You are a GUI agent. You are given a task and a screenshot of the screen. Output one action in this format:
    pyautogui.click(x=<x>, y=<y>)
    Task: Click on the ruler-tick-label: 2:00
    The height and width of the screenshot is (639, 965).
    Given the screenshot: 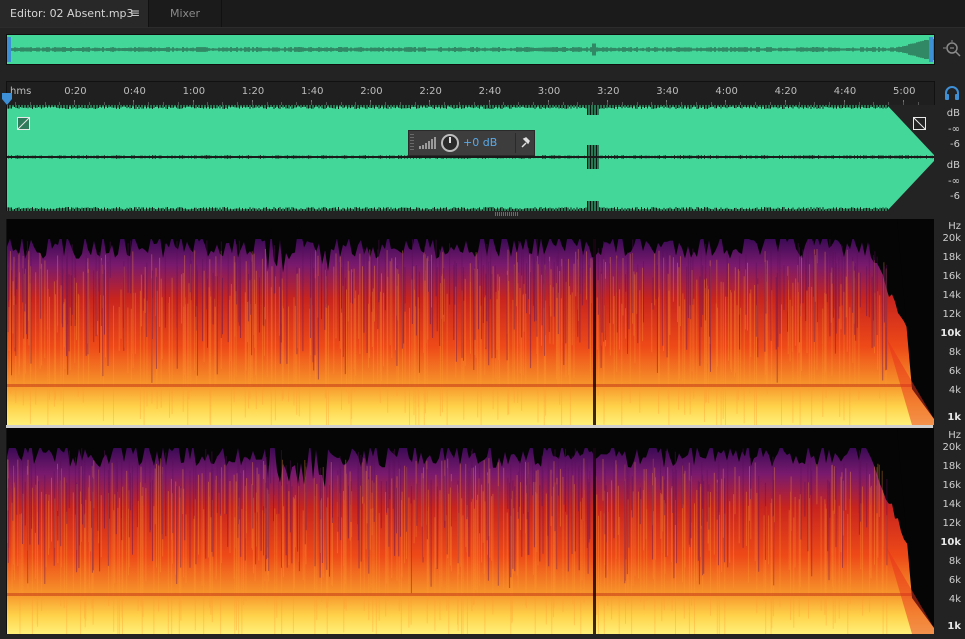 What is the action you would take?
    pyautogui.click(x=371, y=91)
    